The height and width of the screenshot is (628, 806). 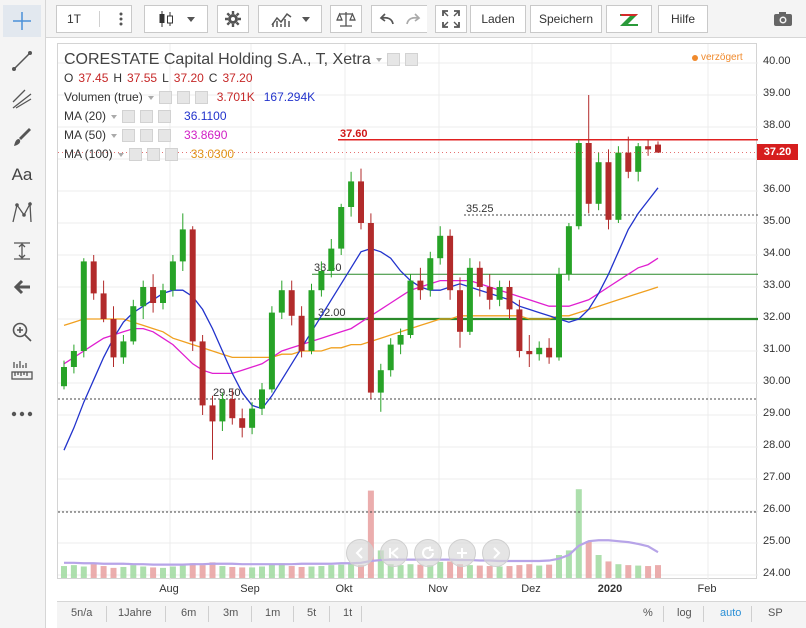 What do you see at coordinates (22, 175) in the screenshot?
I see `text-tool: Aa` at bounding box center [22, 175].